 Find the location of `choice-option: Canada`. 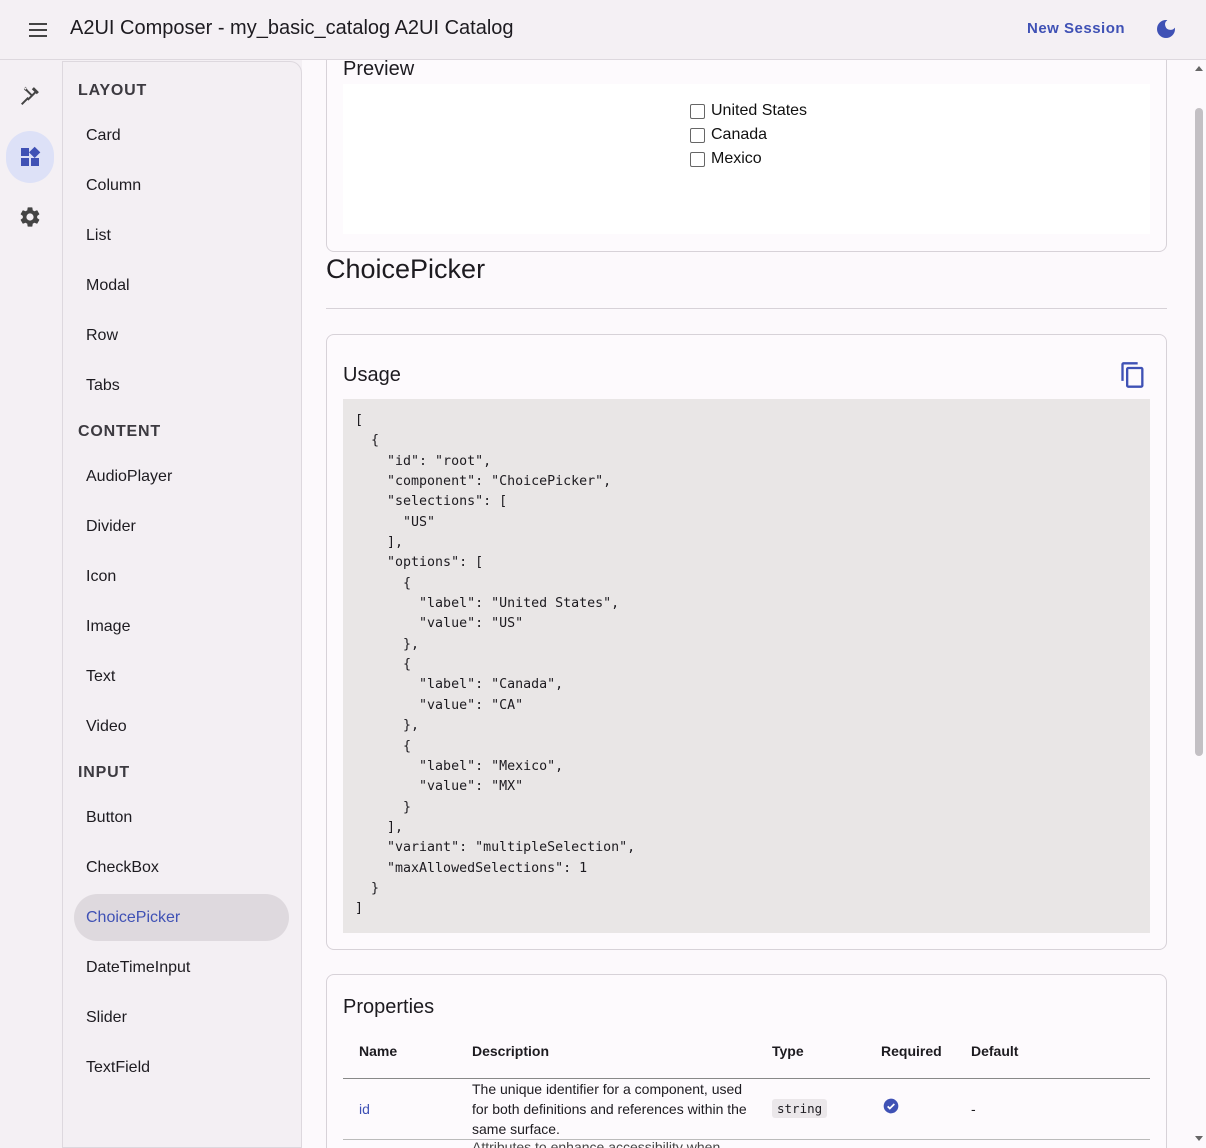

choice-option: Canada is located at coordinates (728, 135).